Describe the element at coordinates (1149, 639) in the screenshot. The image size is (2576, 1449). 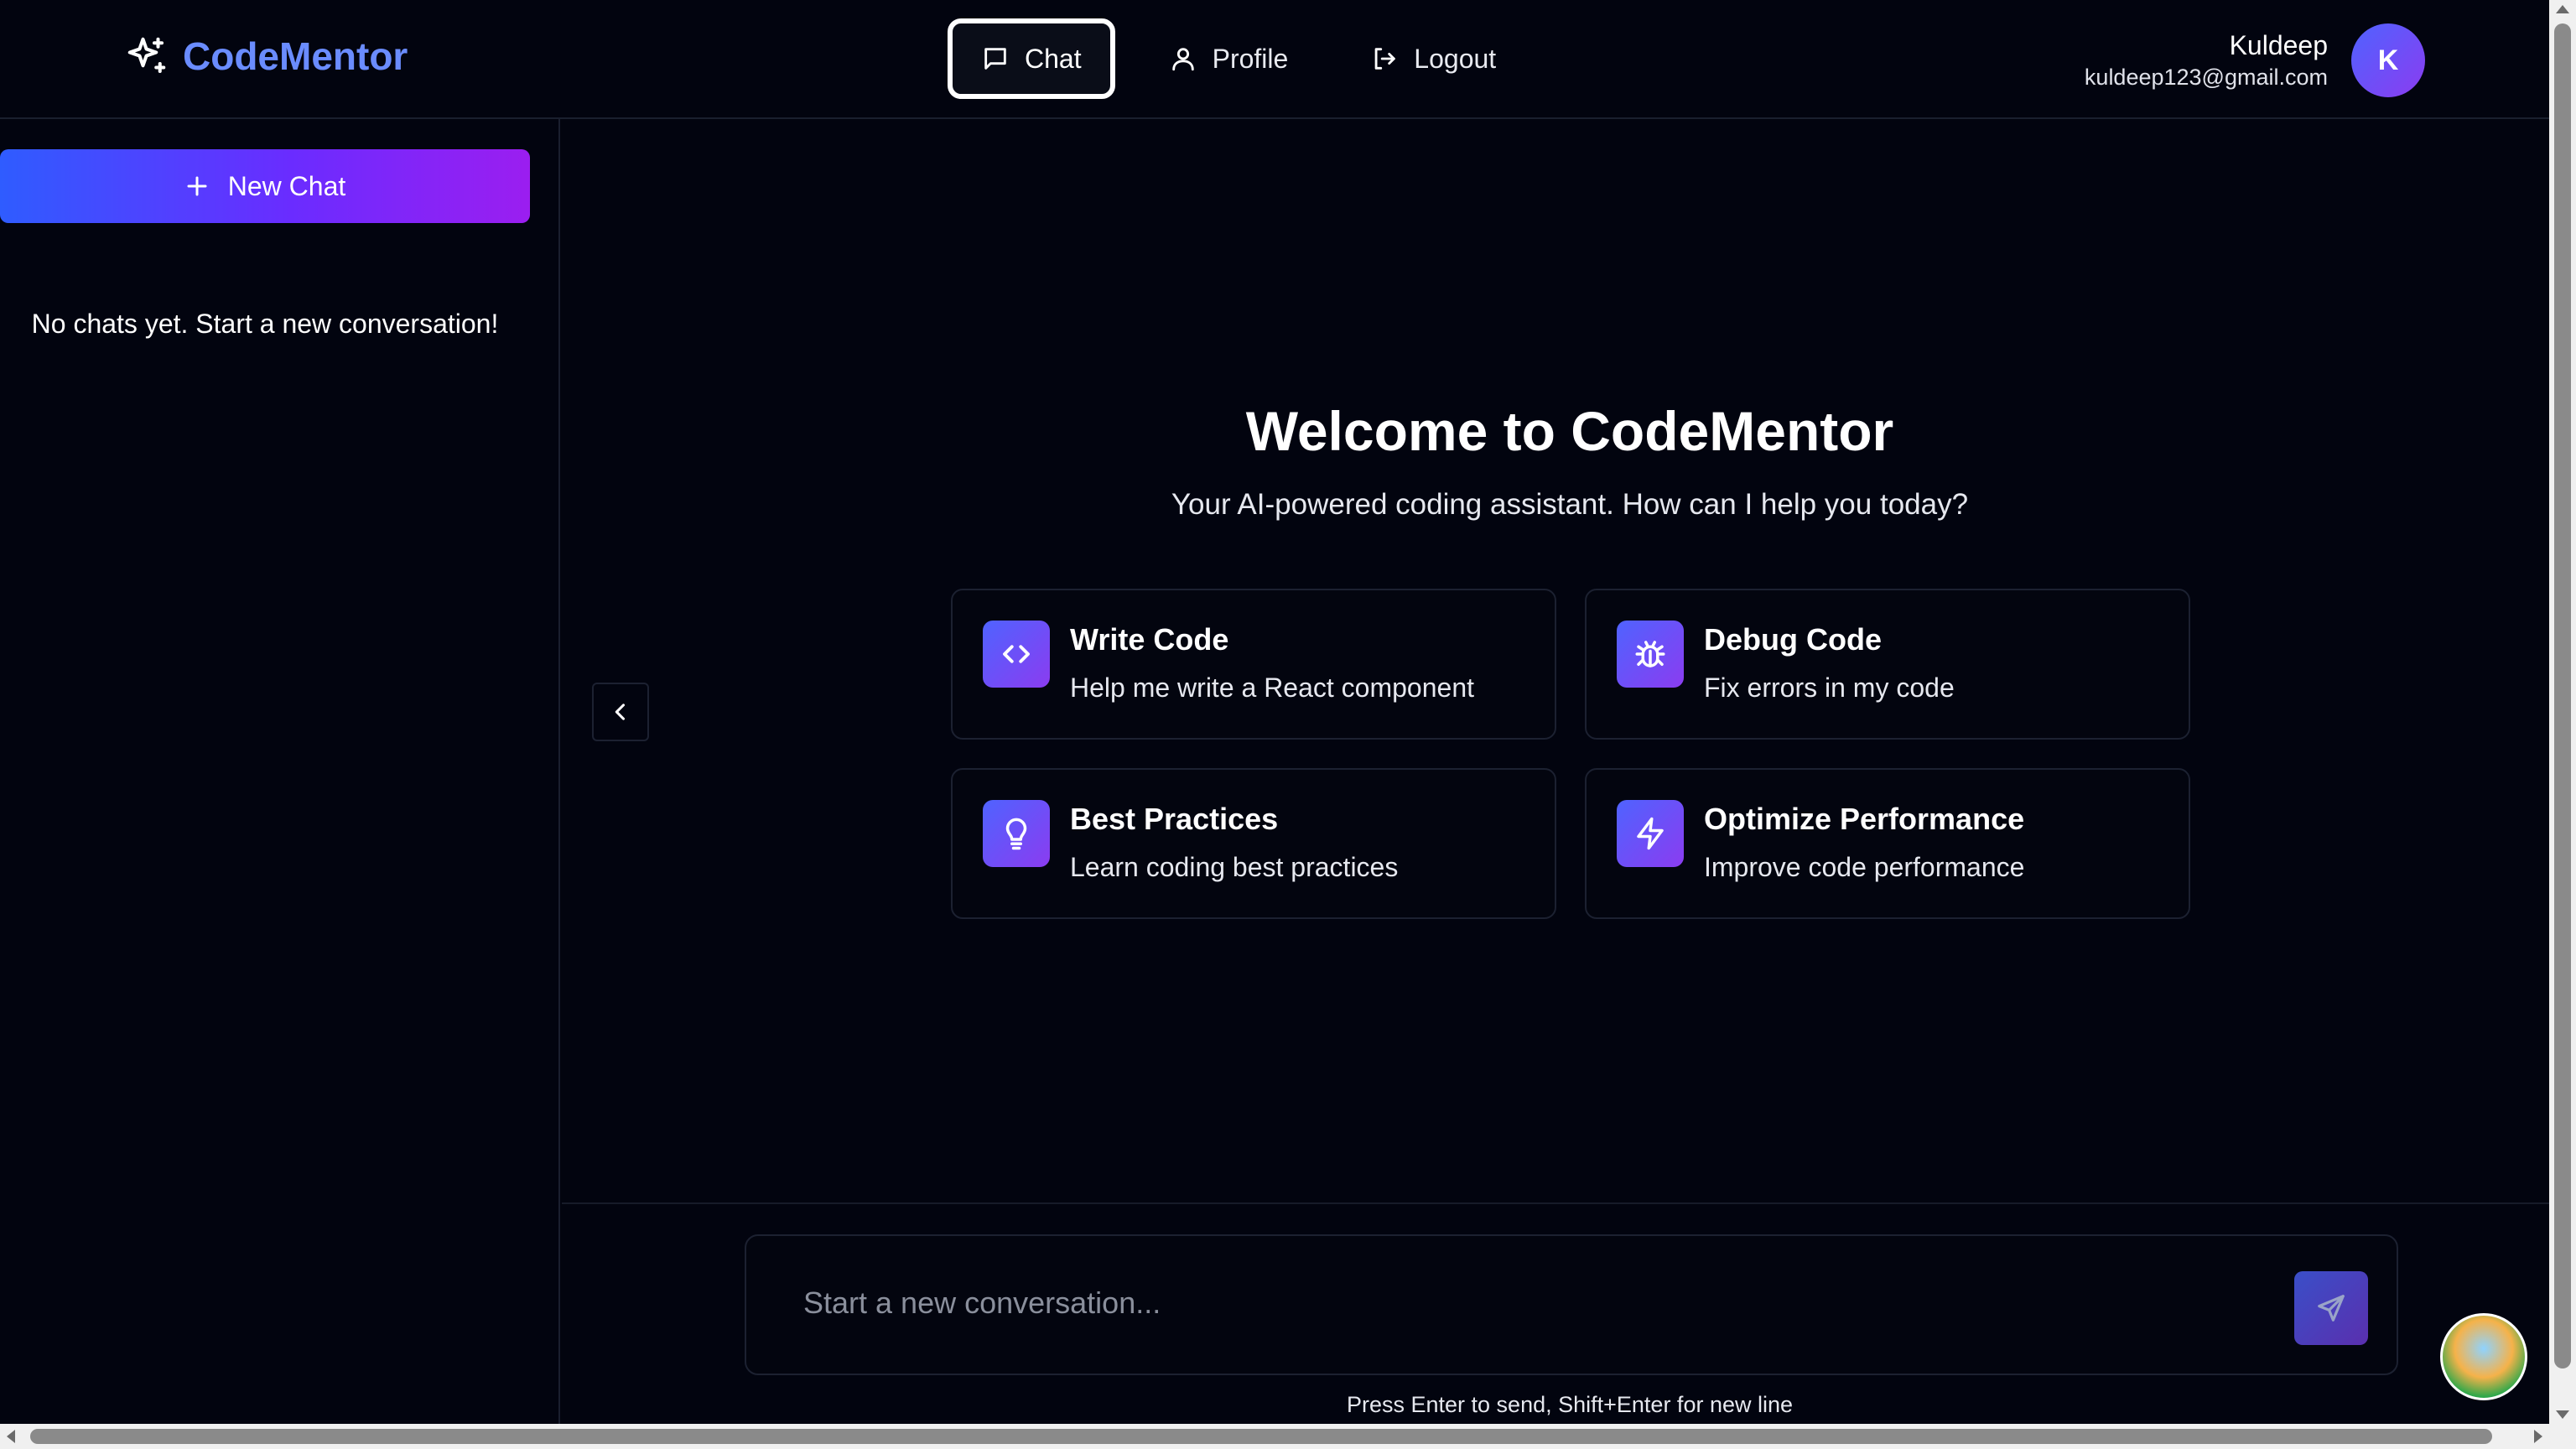
I see `card-title: Write Code` at that location.